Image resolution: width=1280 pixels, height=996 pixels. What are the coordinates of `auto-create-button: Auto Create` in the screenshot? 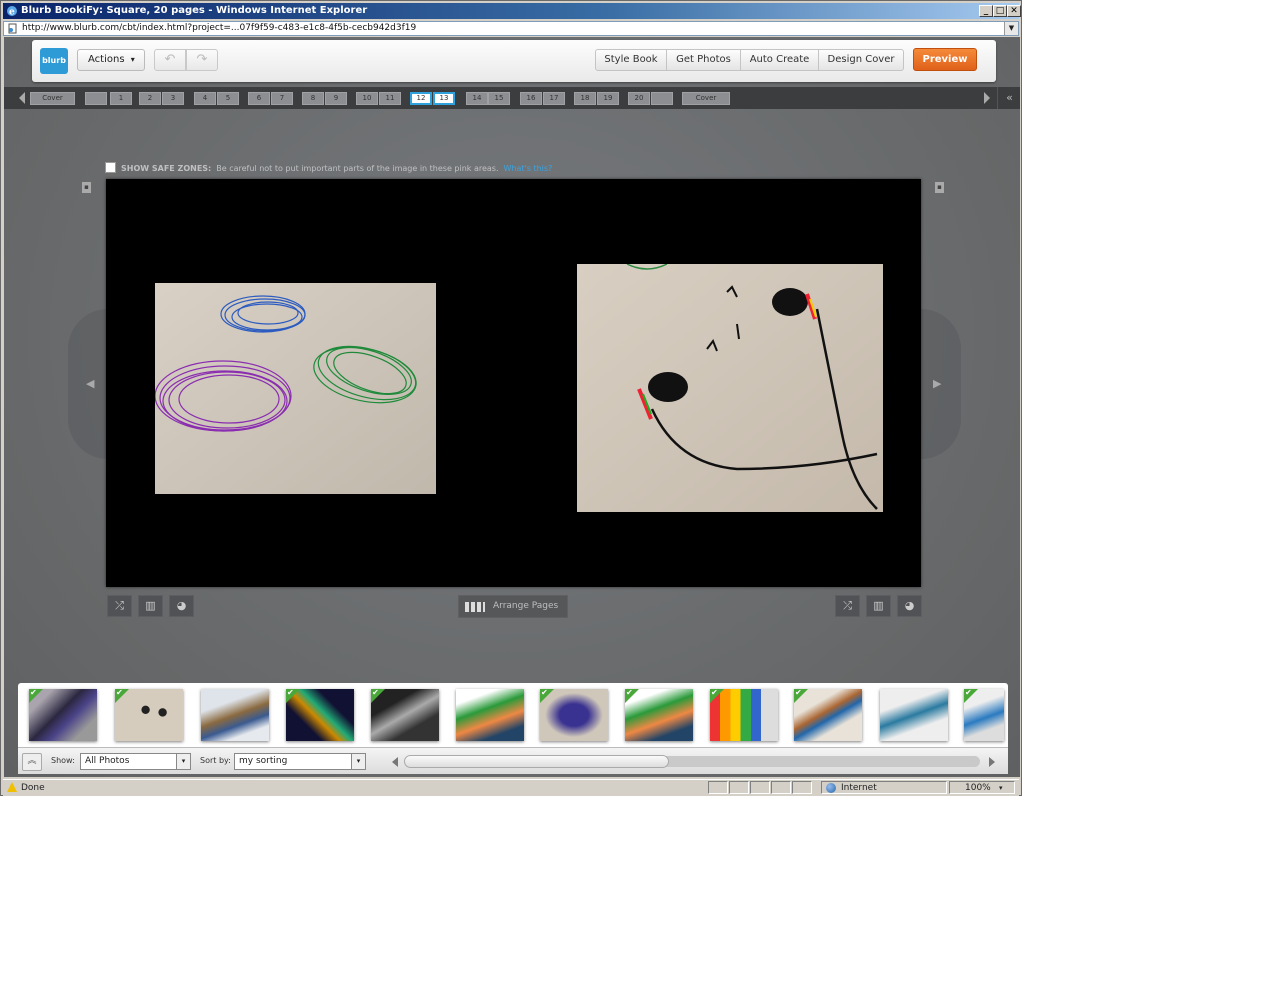 It's located at (779, 60).